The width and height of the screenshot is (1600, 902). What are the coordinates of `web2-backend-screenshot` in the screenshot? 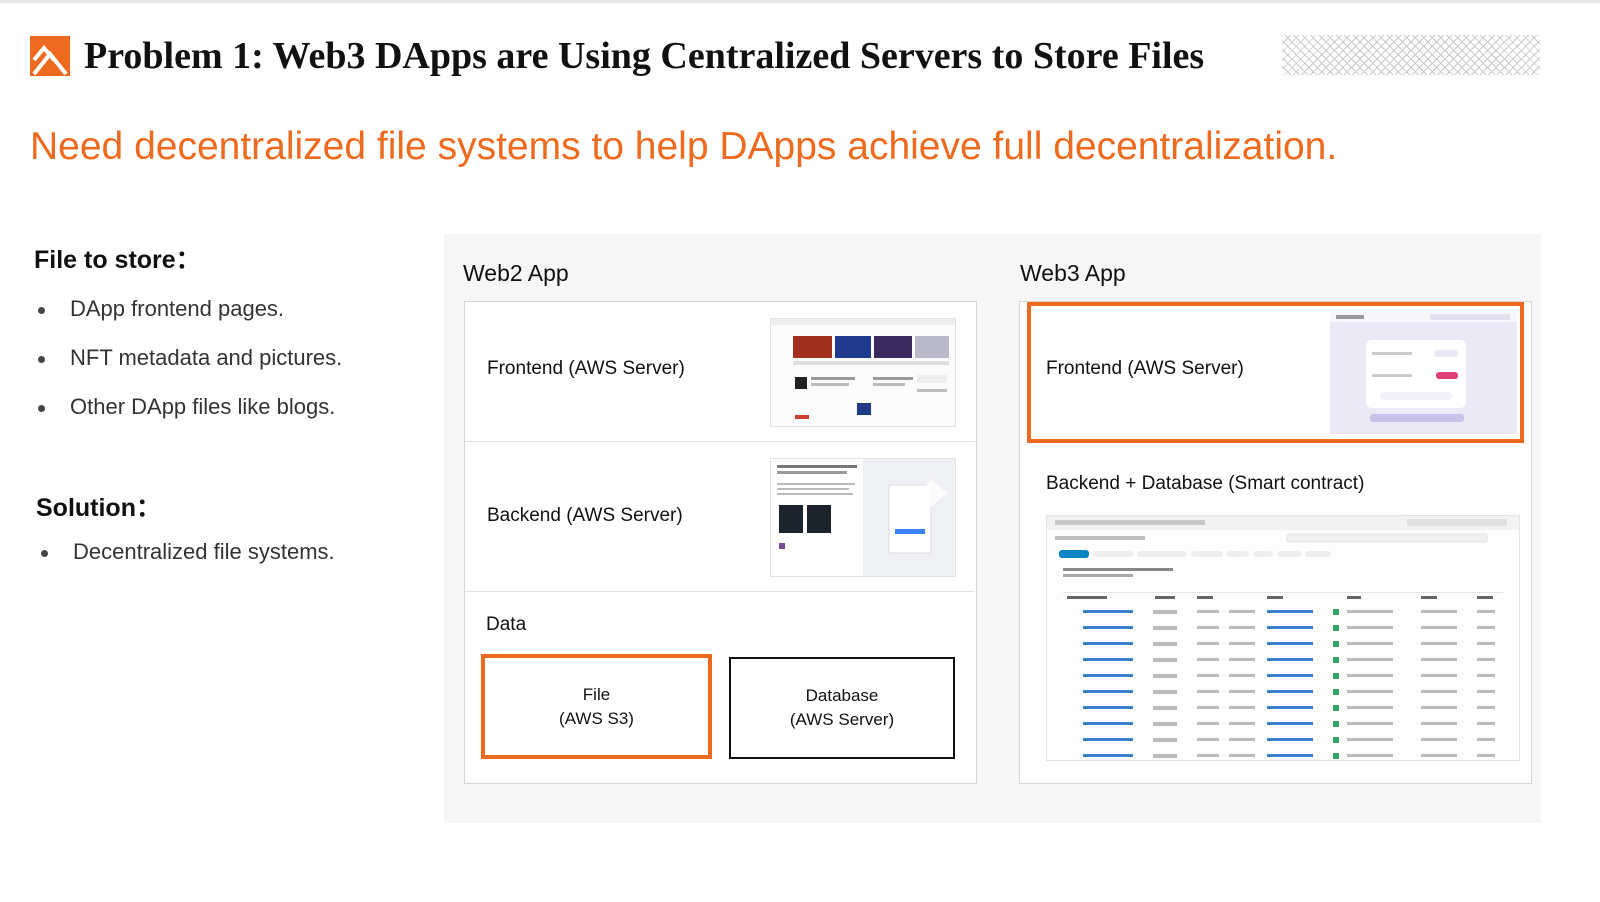 It's located at (863, 517).